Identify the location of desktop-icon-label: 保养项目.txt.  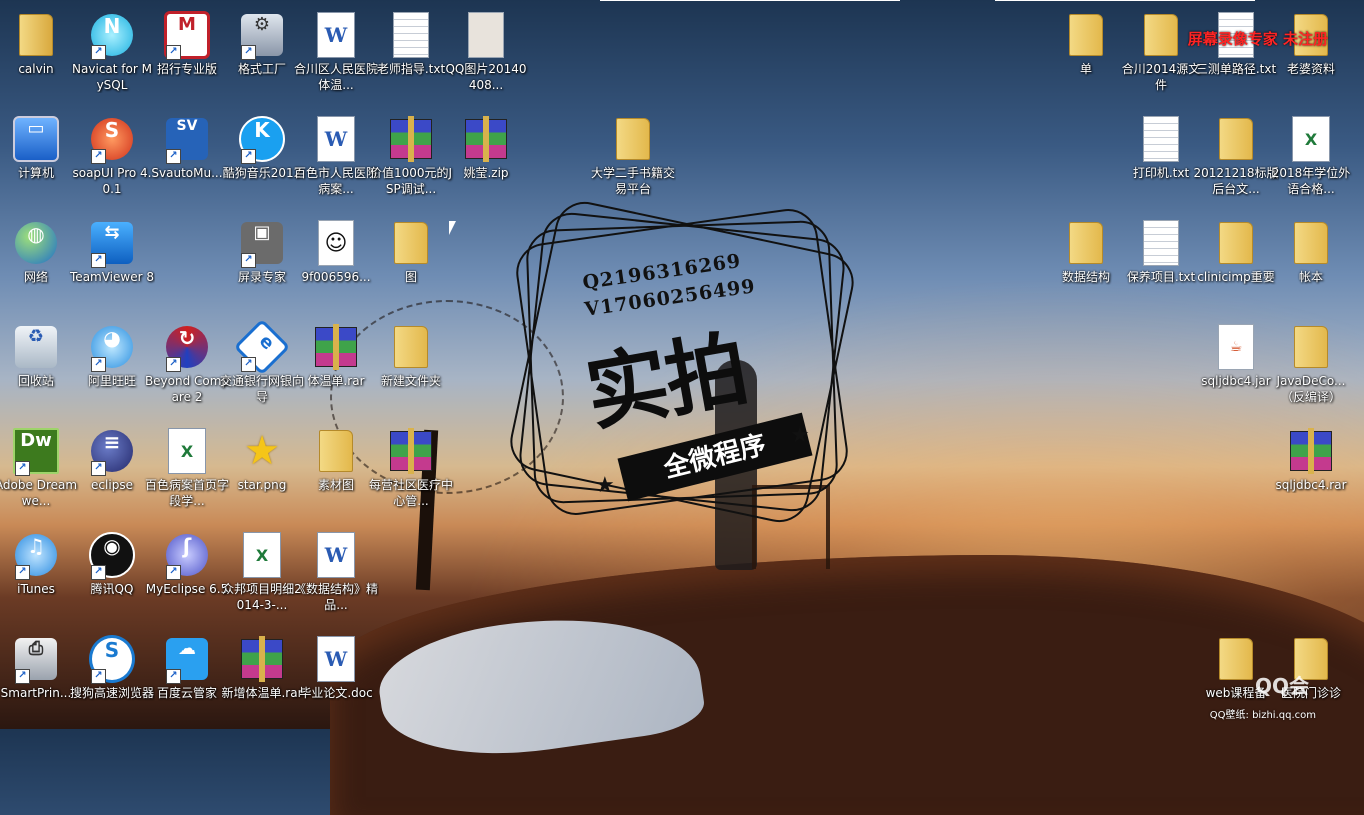
(1161, 277).